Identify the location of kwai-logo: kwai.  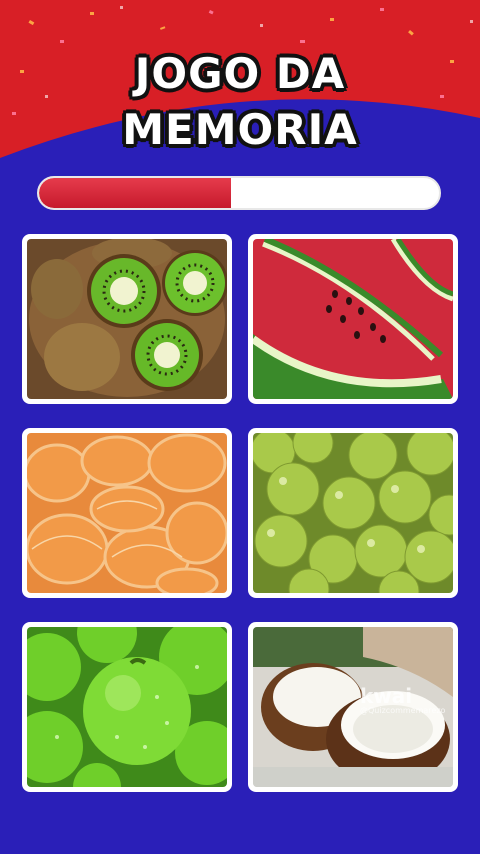
(386, 696).